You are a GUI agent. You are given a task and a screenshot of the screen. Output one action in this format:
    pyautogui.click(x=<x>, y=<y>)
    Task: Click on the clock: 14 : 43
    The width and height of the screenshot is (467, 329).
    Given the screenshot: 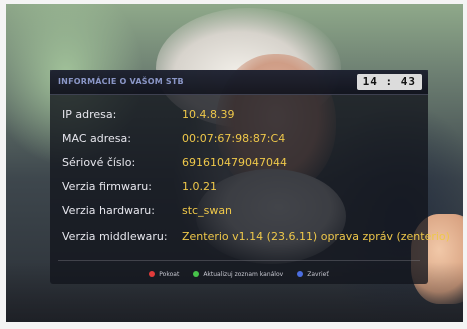 What is the action you would take?
    pyautogui.click(x=389, y=82)
    